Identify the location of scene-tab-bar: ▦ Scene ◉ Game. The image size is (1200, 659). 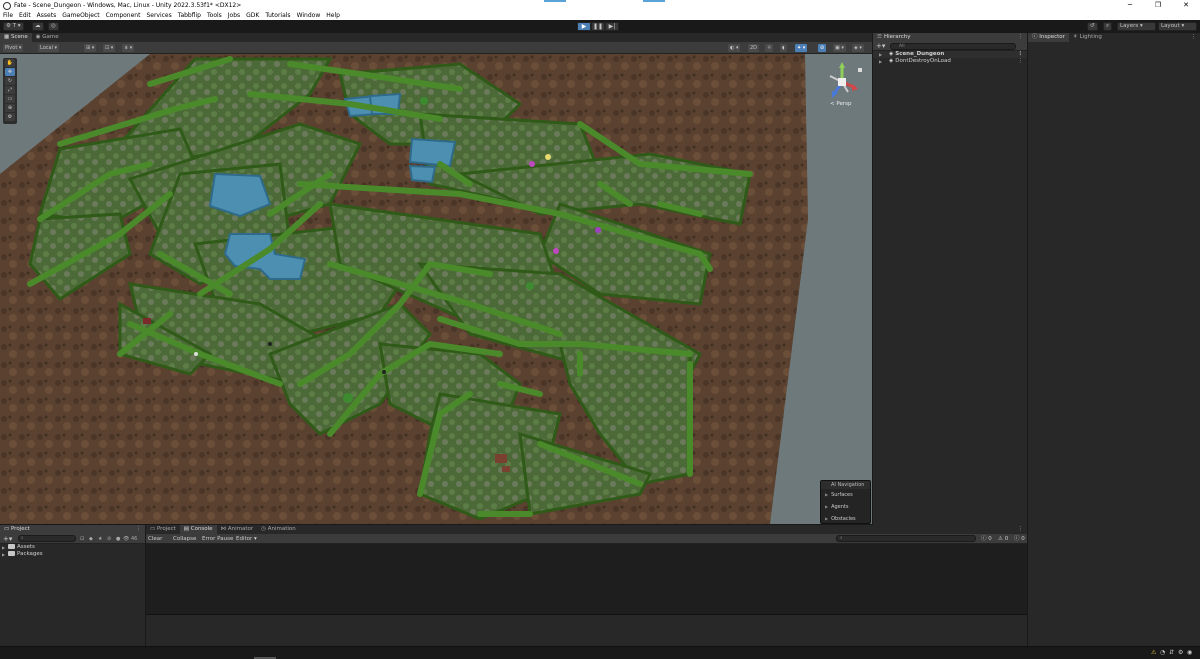
(436, 37).